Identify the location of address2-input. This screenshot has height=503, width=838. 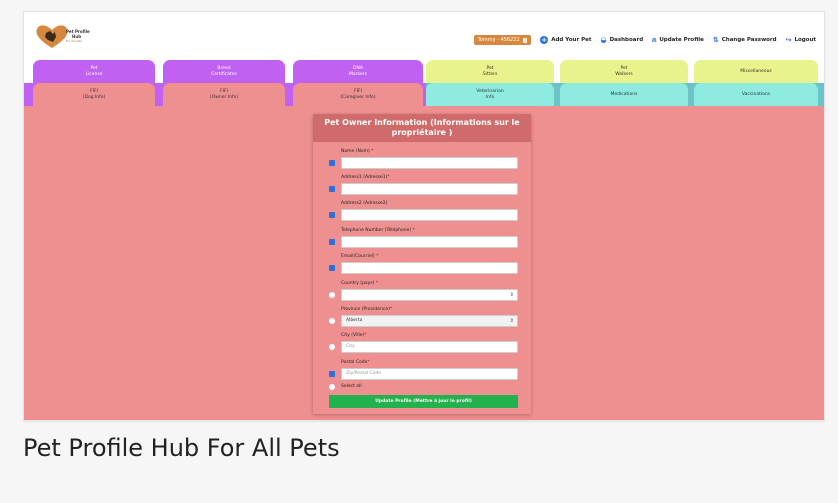
(429, 215).